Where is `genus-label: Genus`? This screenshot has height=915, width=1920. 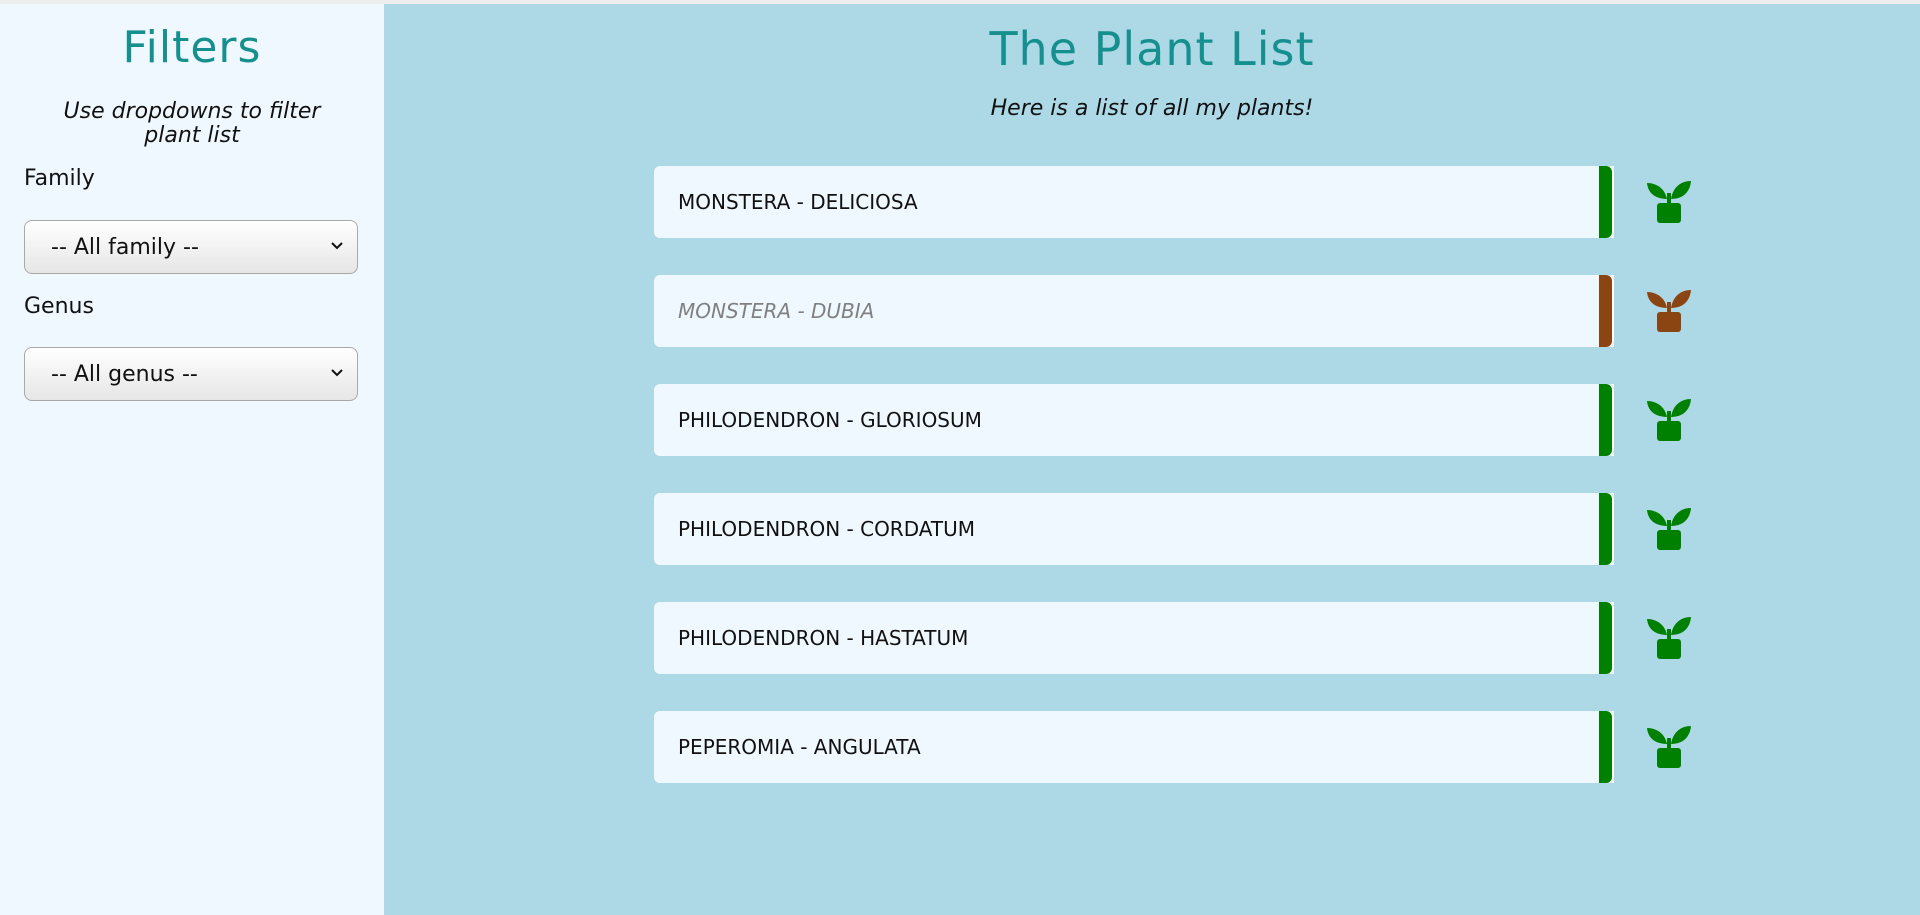
genus-label: Genus is located at coordinates (59, 306).